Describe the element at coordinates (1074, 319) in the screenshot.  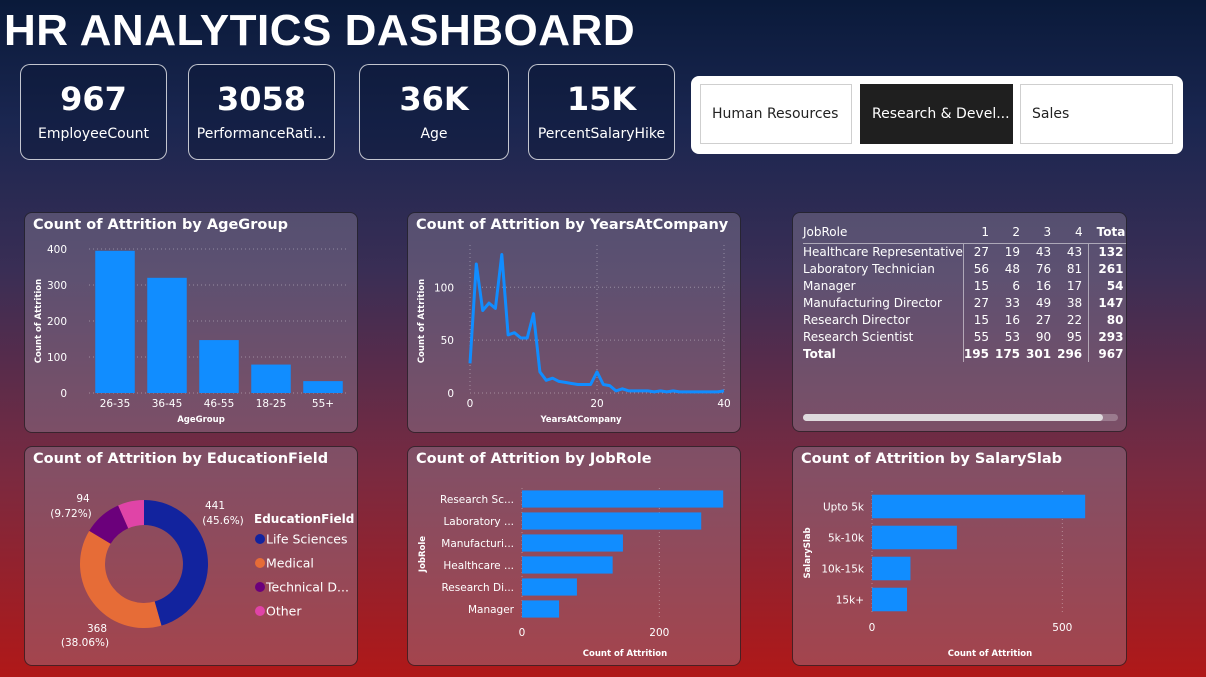
I see `matrix-cell: 22` at that location.